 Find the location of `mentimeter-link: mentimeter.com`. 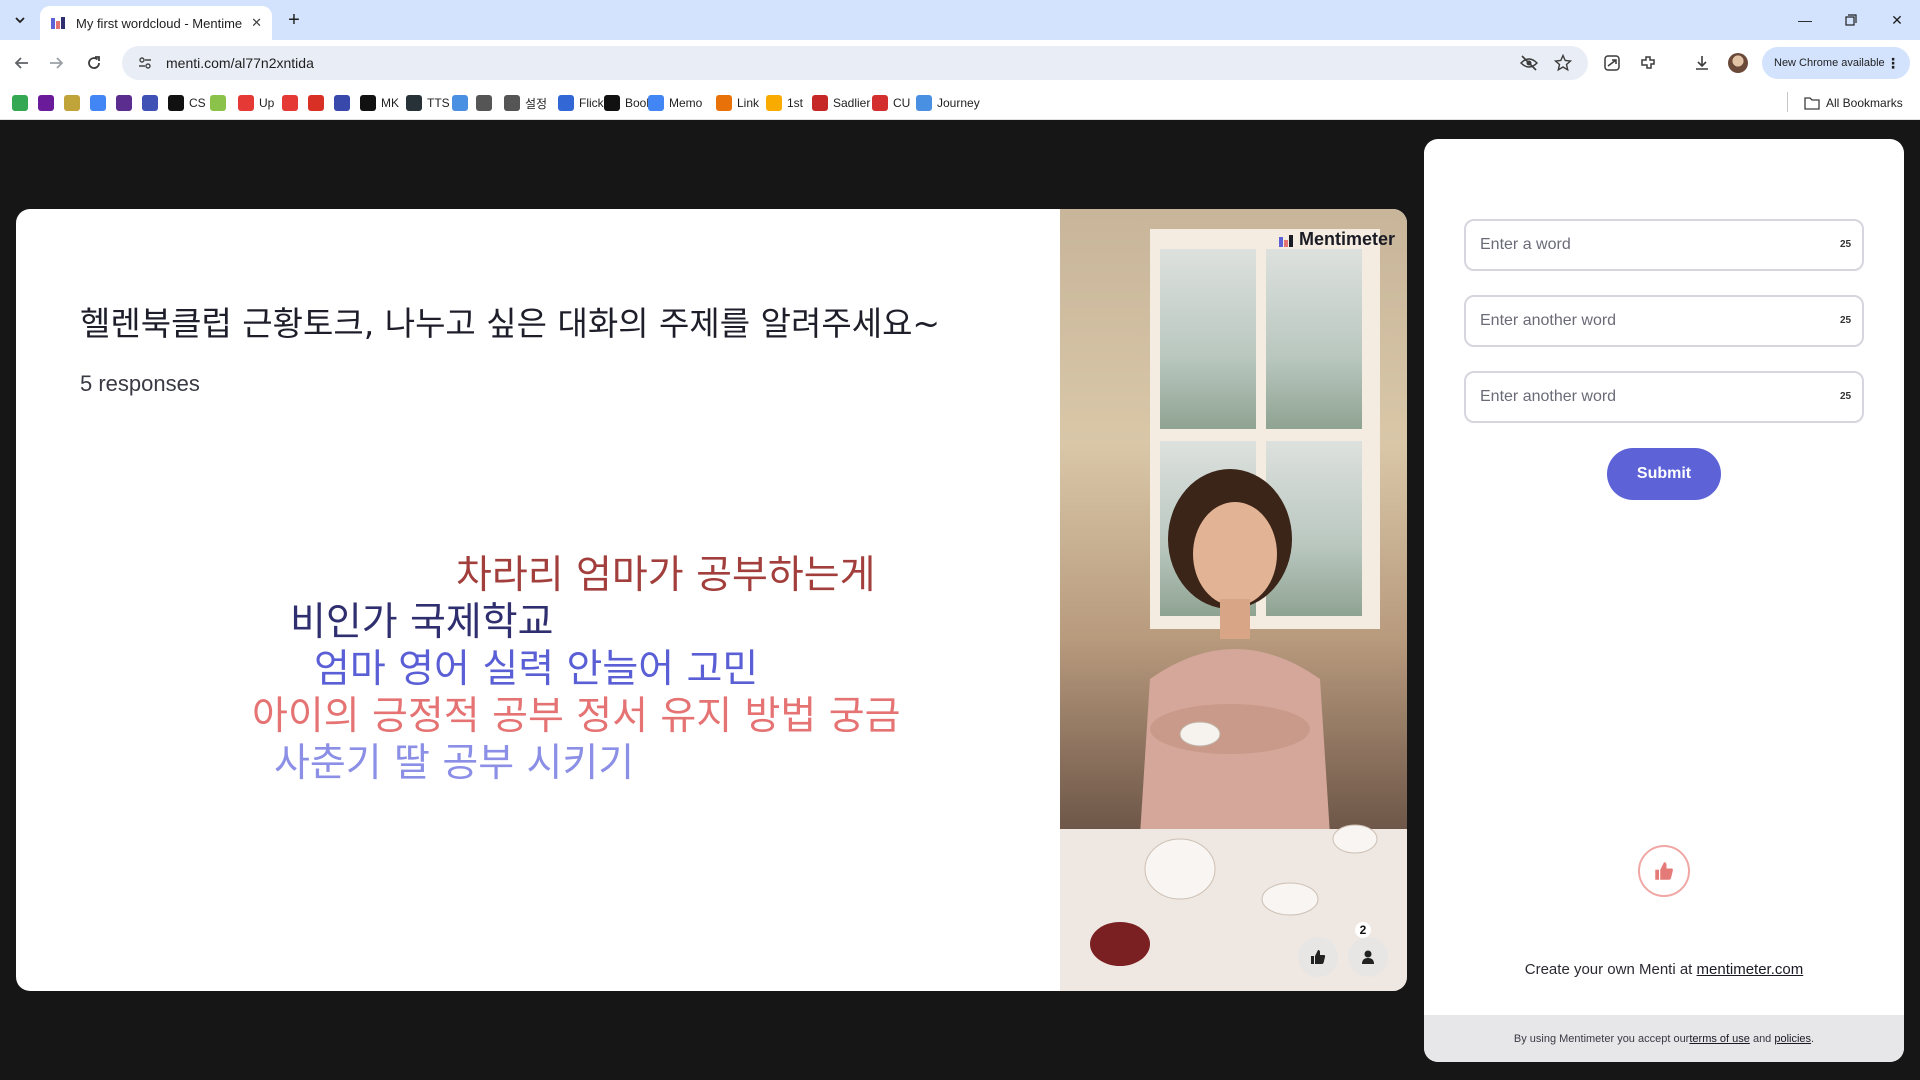

mentimeter-link: mentimeter.com is located at coordinates (1750, 969).